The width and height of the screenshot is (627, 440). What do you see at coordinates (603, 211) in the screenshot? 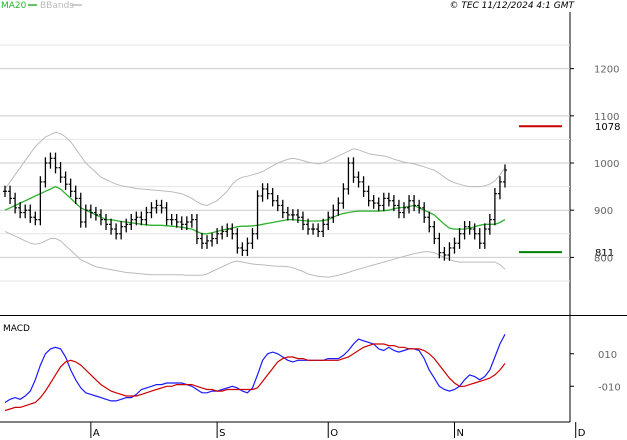
I see `price-y-tick-label: 900` at bounding box center [603, 211].